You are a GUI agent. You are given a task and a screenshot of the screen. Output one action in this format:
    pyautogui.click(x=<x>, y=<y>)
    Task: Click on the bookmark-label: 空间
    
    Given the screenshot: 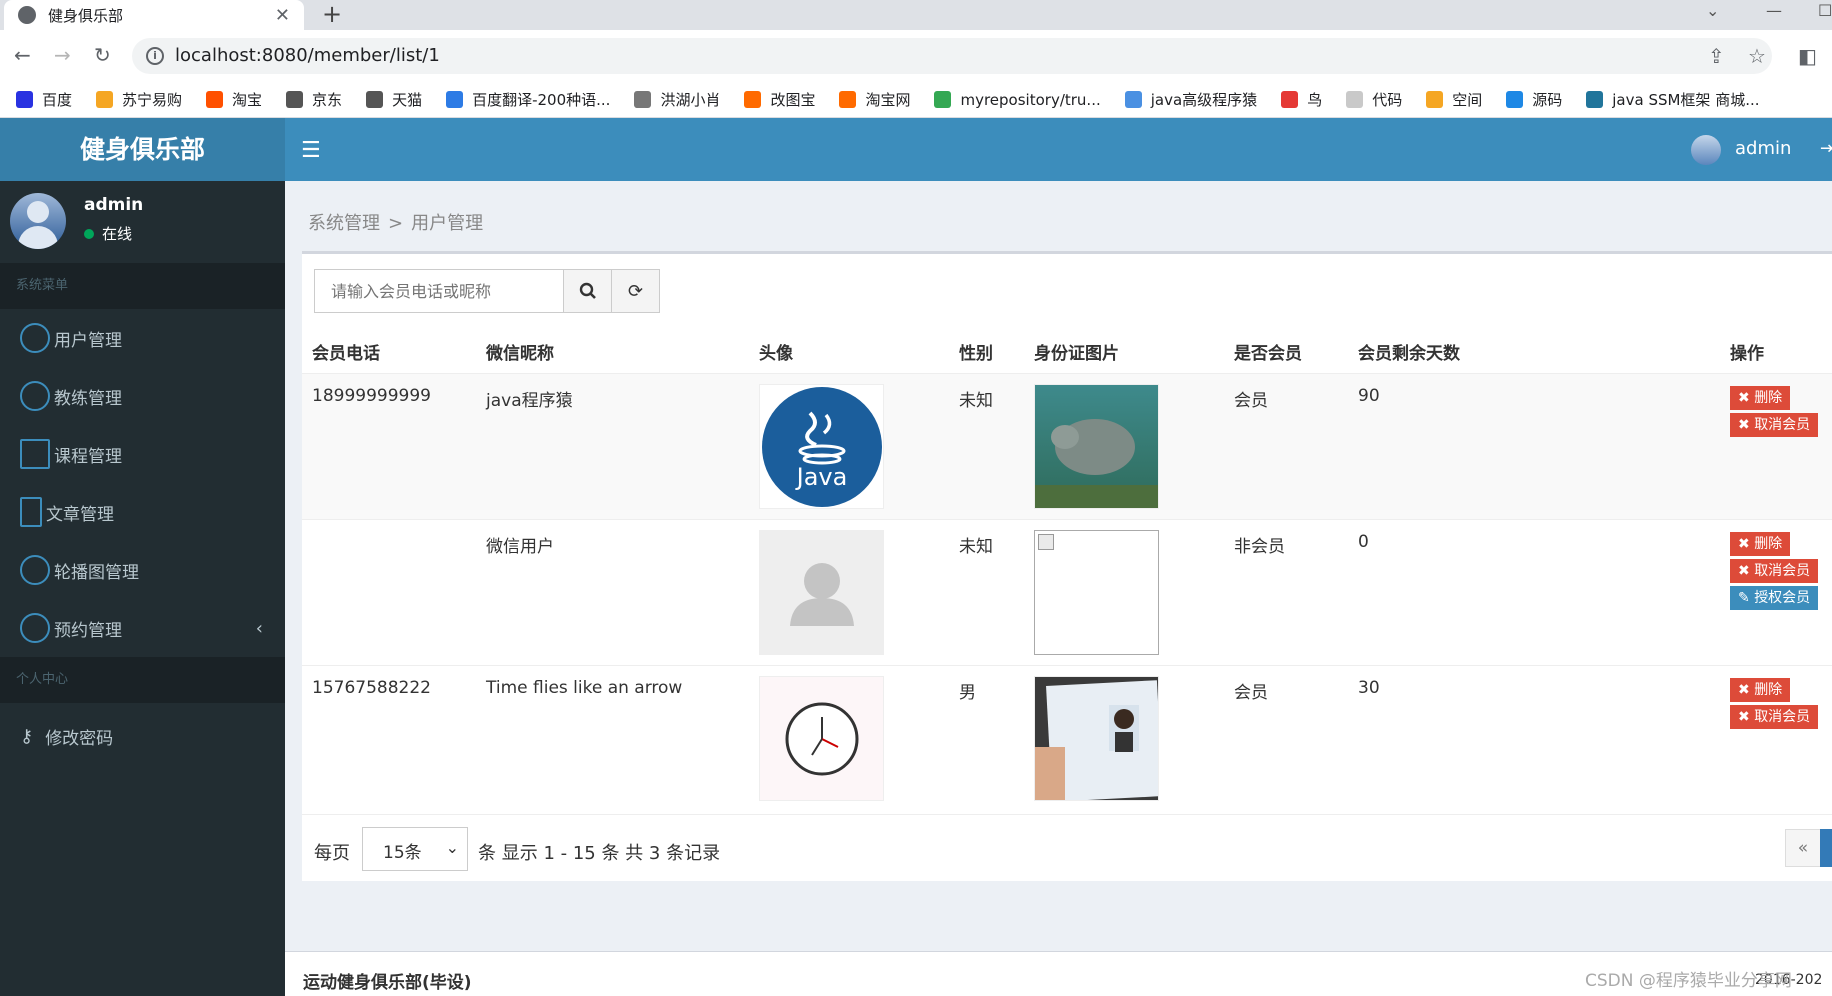 What is the action you would take?
    pyautogui.click(x=1467, y=100)
    